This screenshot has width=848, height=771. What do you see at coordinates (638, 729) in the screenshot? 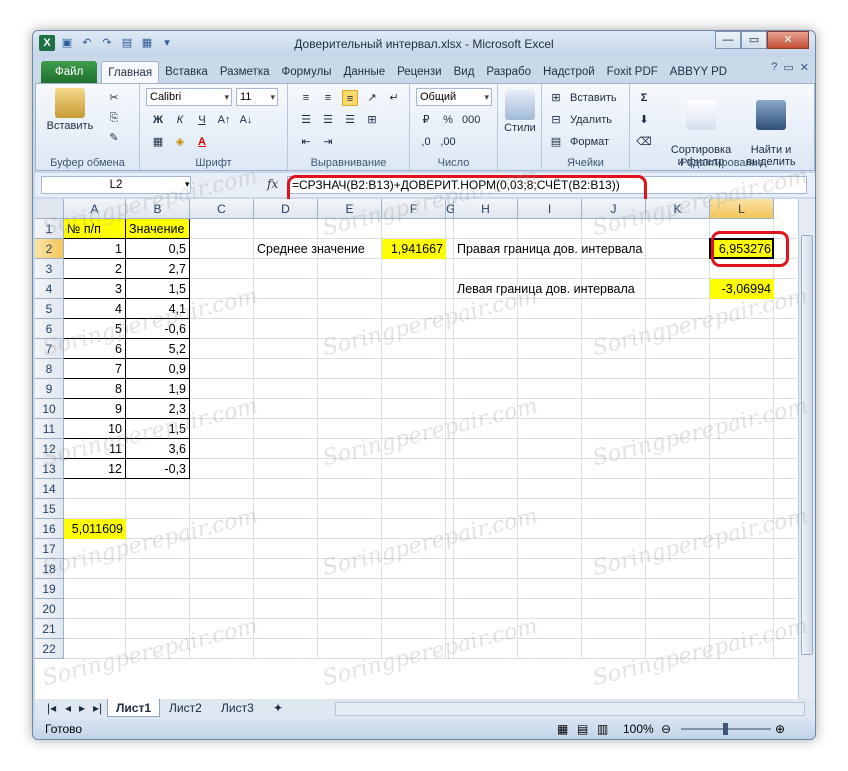
I see `zoom-level: 100%` at bounding box center [638, 729].